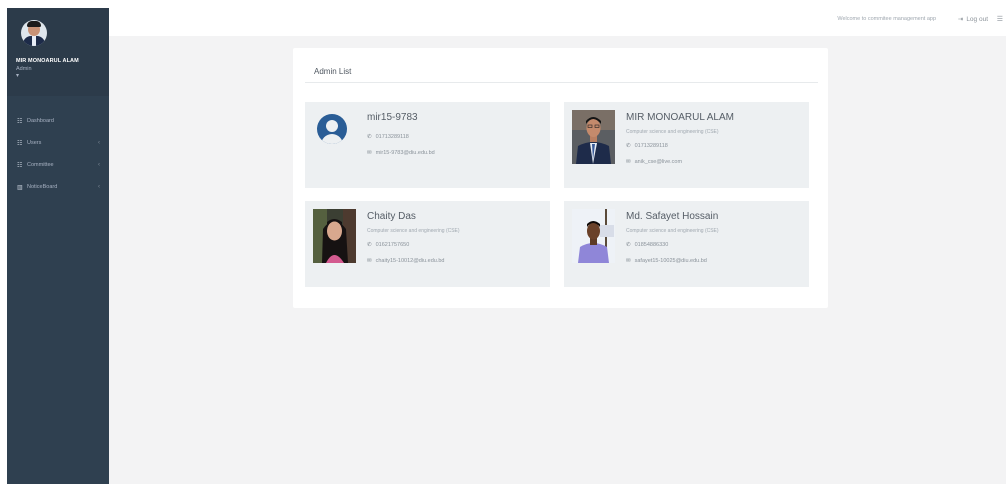 The width and height of the screenshot is (1006, 488). I want to click on admin-name: mir15-9783, so click(392, 117).